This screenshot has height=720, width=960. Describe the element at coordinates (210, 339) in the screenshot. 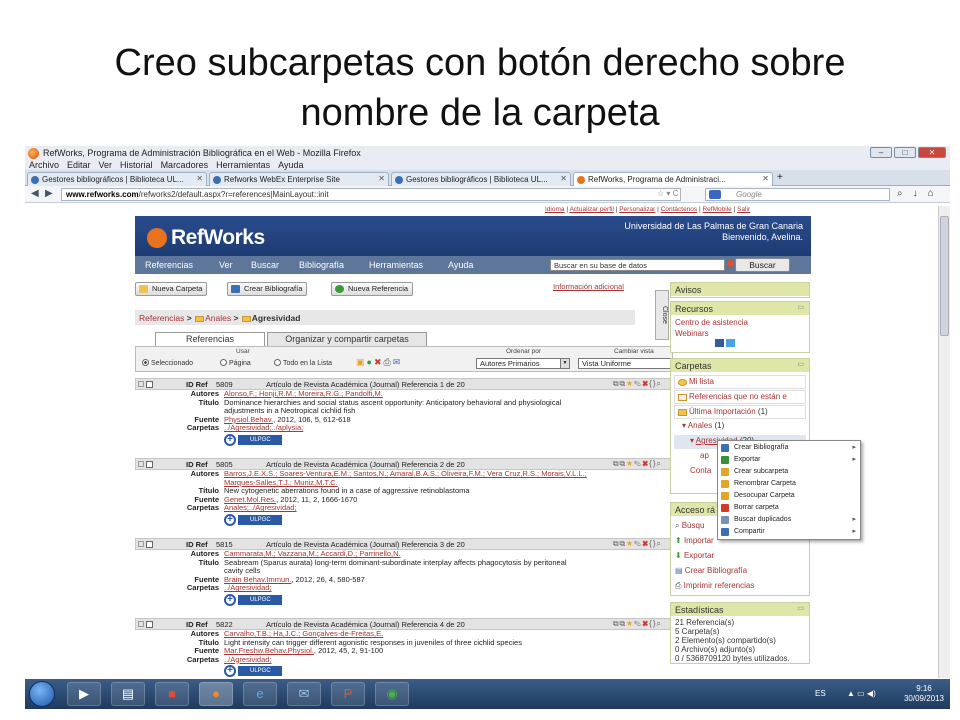

I see `tab-referencias: Referencias` at that location.